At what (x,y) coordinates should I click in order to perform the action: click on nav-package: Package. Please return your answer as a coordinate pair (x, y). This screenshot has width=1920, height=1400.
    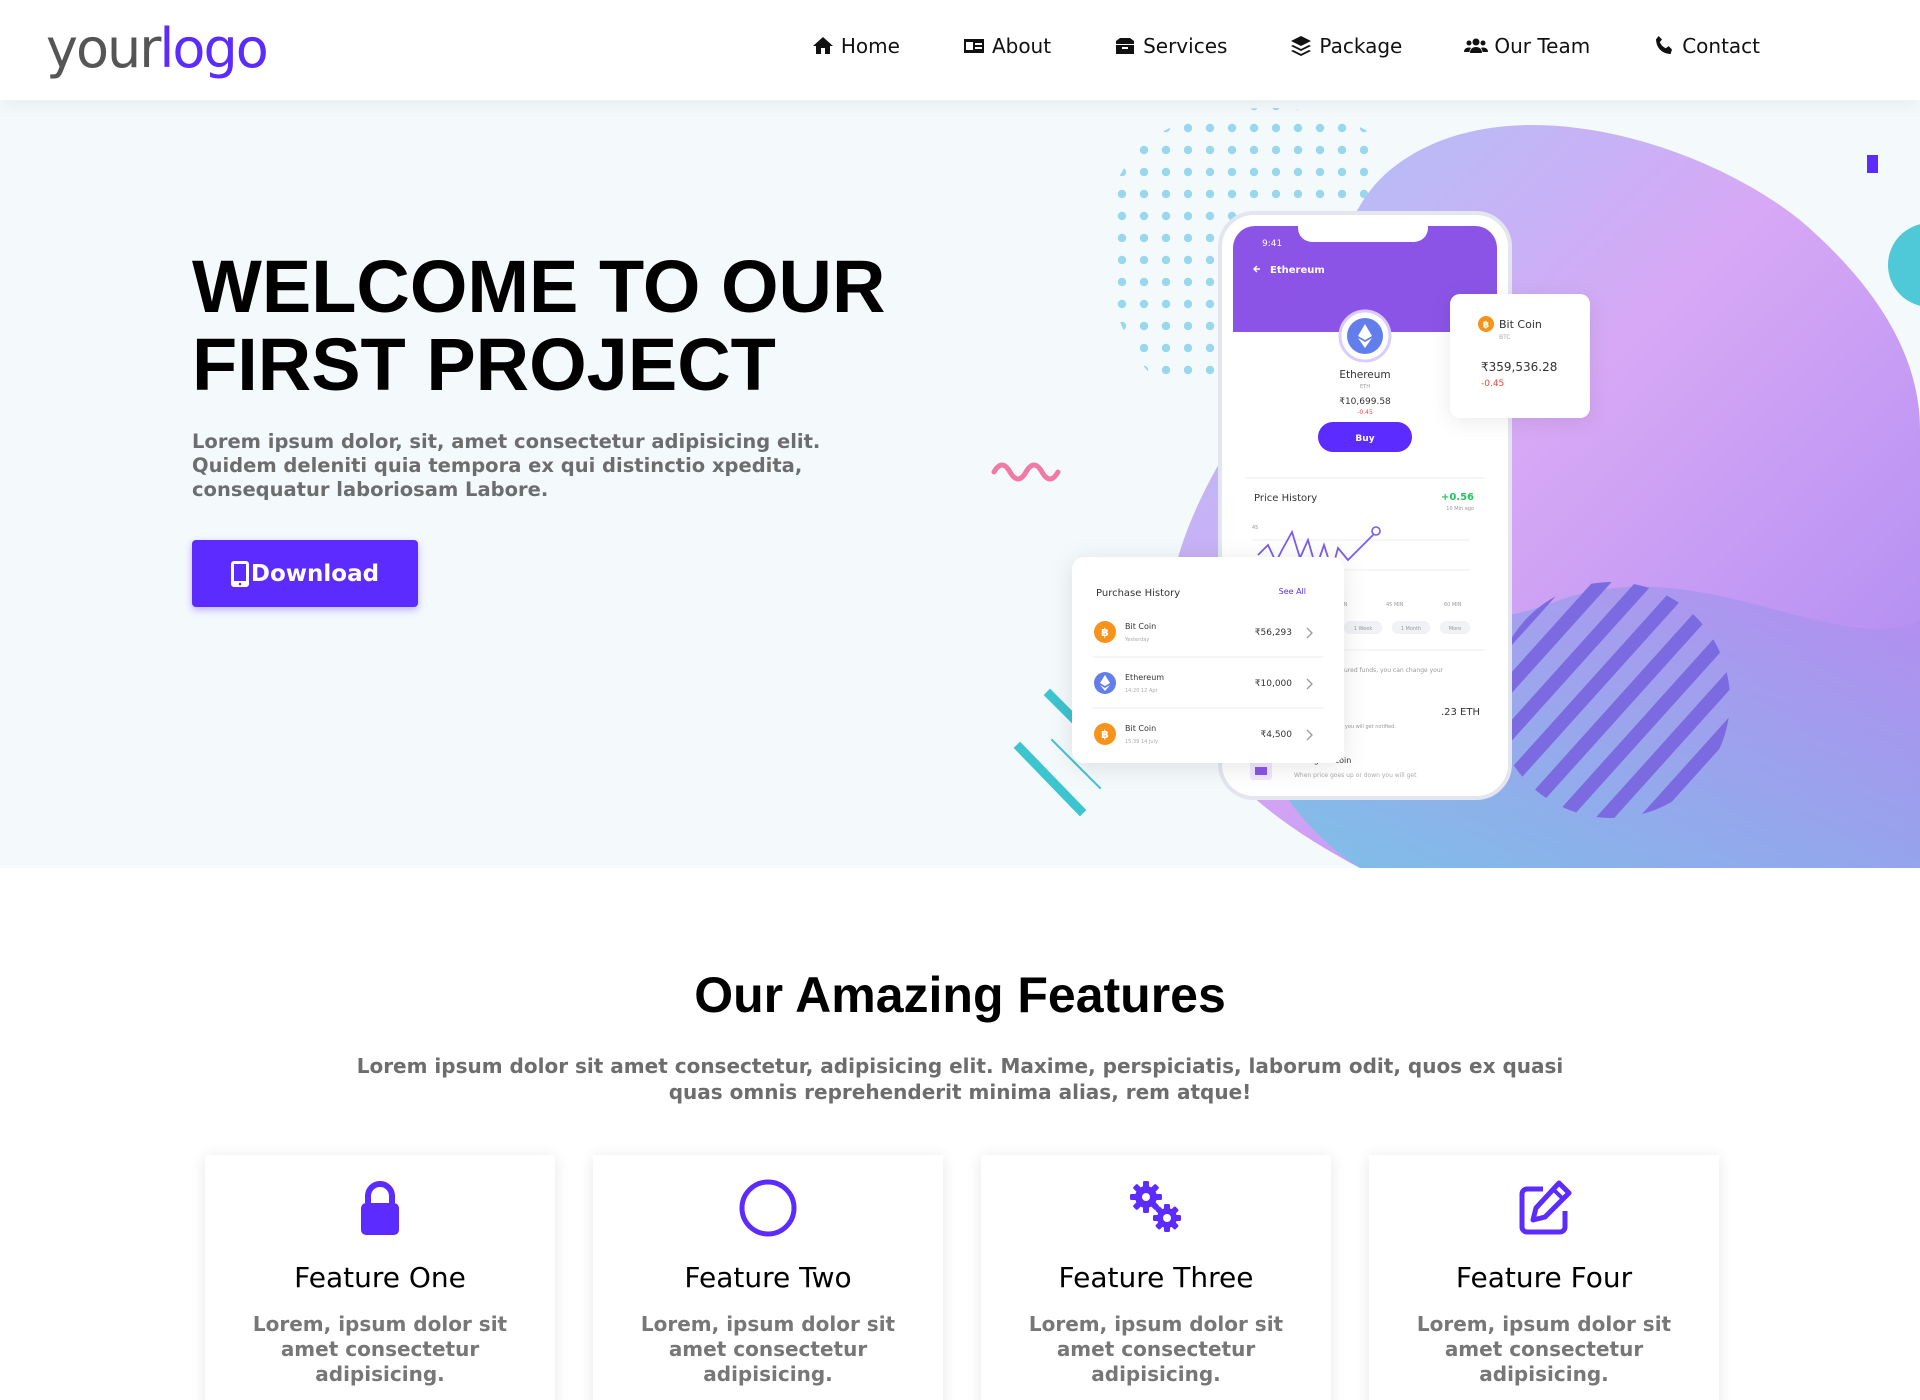
    Looking at the image, I should click on (1345, 46).